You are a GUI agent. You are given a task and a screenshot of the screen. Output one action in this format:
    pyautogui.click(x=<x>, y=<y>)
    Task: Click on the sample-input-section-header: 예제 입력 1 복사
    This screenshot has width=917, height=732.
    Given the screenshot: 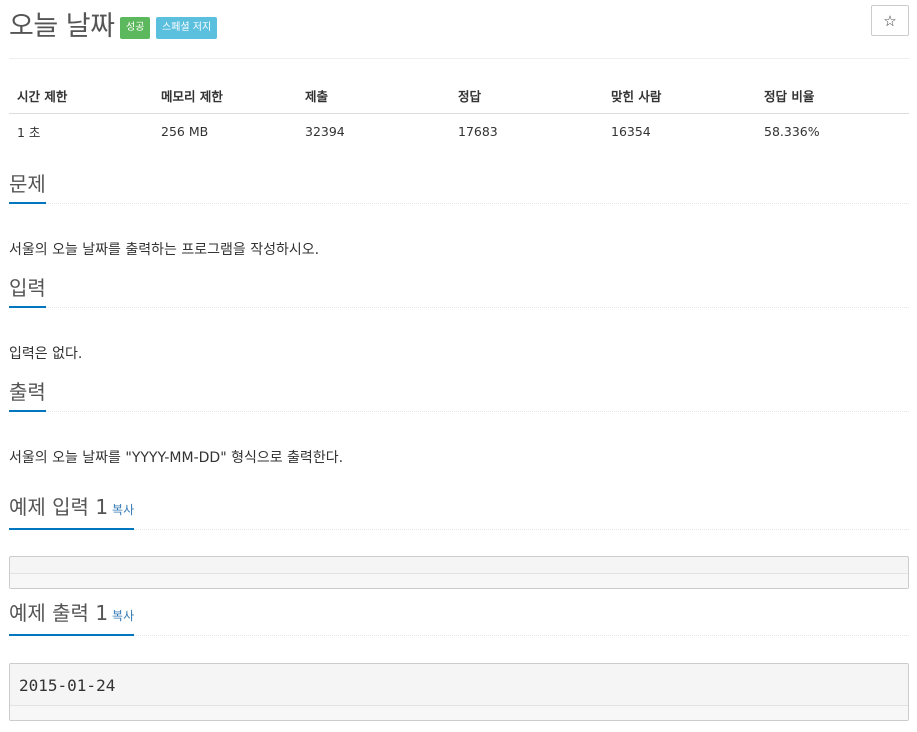 What is the action you would take?
    pyautogui.click(x=459, y=512)
    